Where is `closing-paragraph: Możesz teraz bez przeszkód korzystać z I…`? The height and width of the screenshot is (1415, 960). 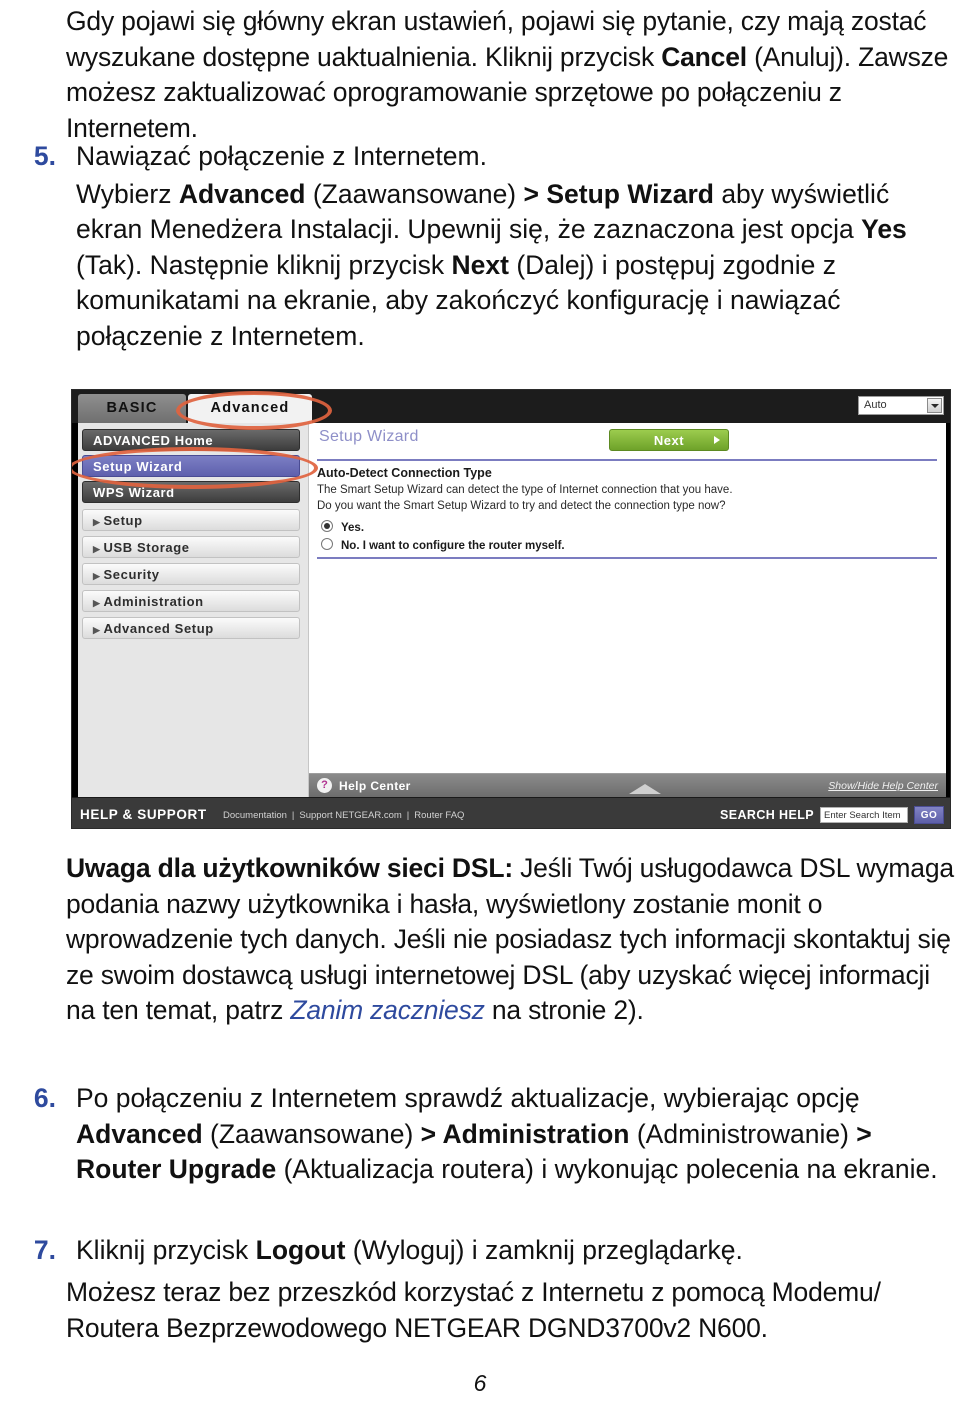
closing-paragraph: Możesz teraz bez przeszkód korzystać z I… is located at coordinates (473, 1310).